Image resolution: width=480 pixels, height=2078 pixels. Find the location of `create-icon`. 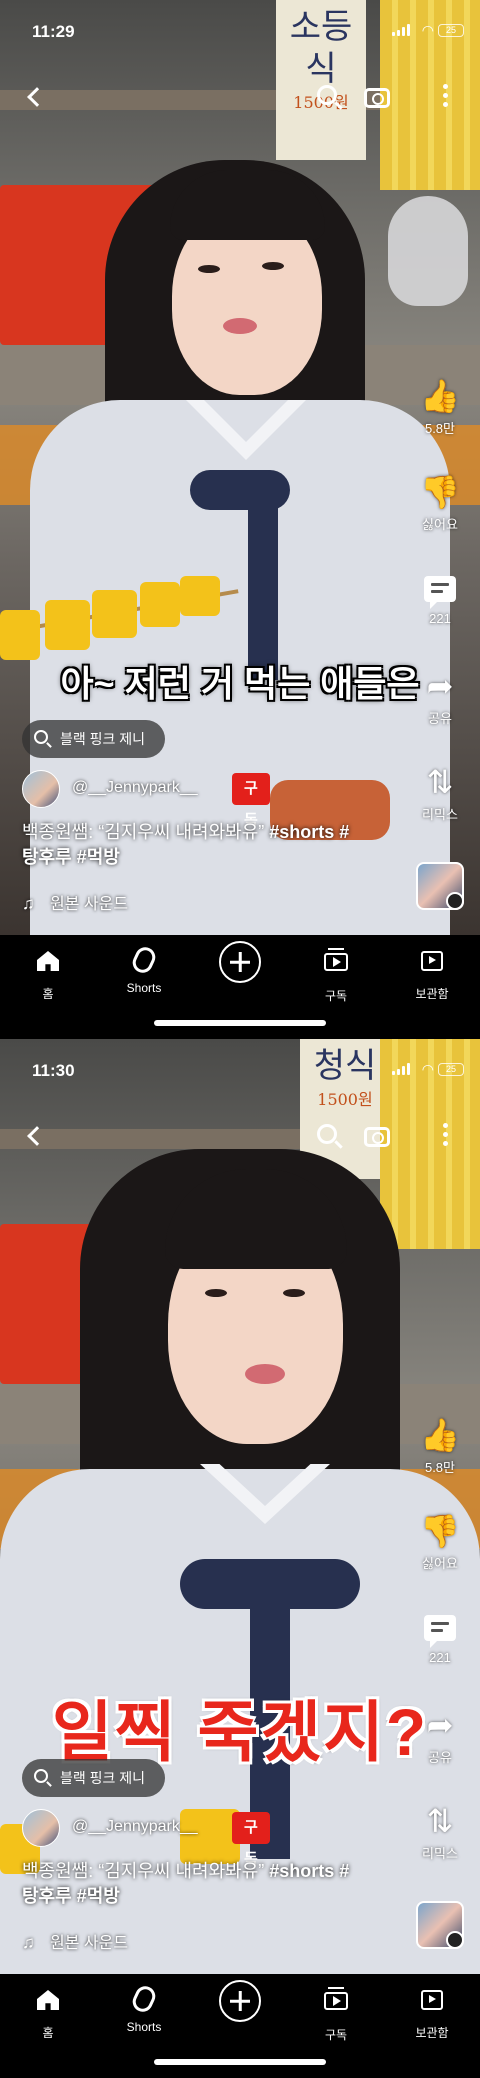

create-icon is located at coordinates (240, 962).